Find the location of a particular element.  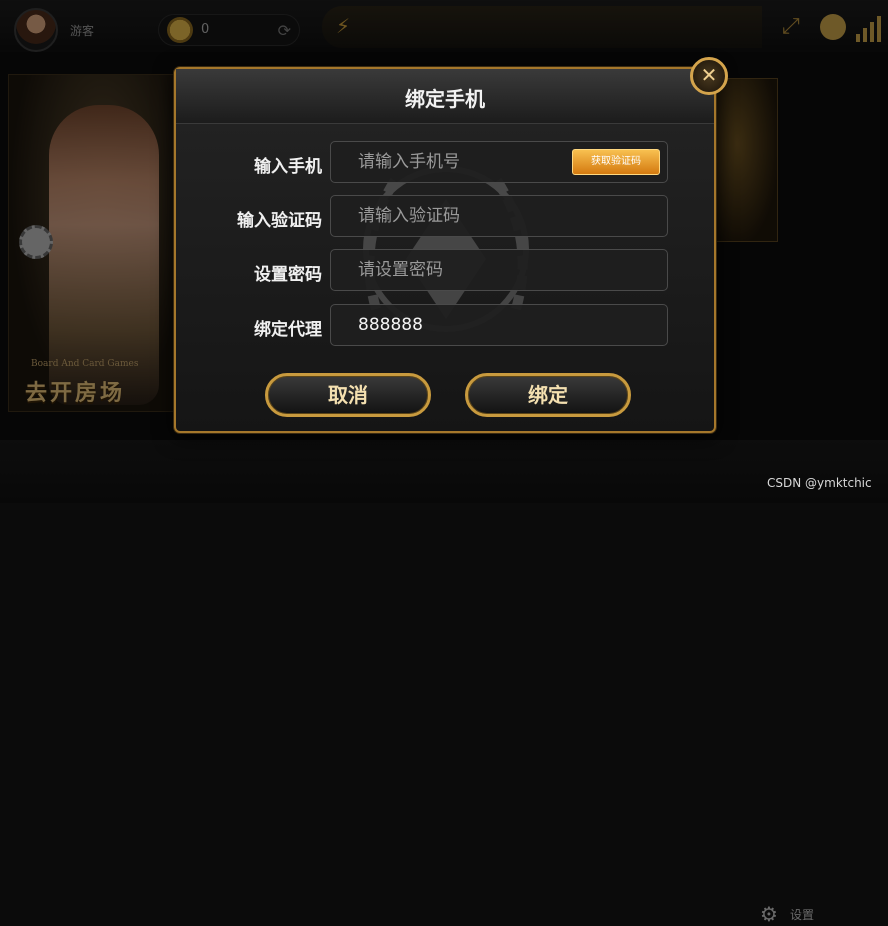

settings-gear-icon: ⚙ is located at coordinates (769, 914).